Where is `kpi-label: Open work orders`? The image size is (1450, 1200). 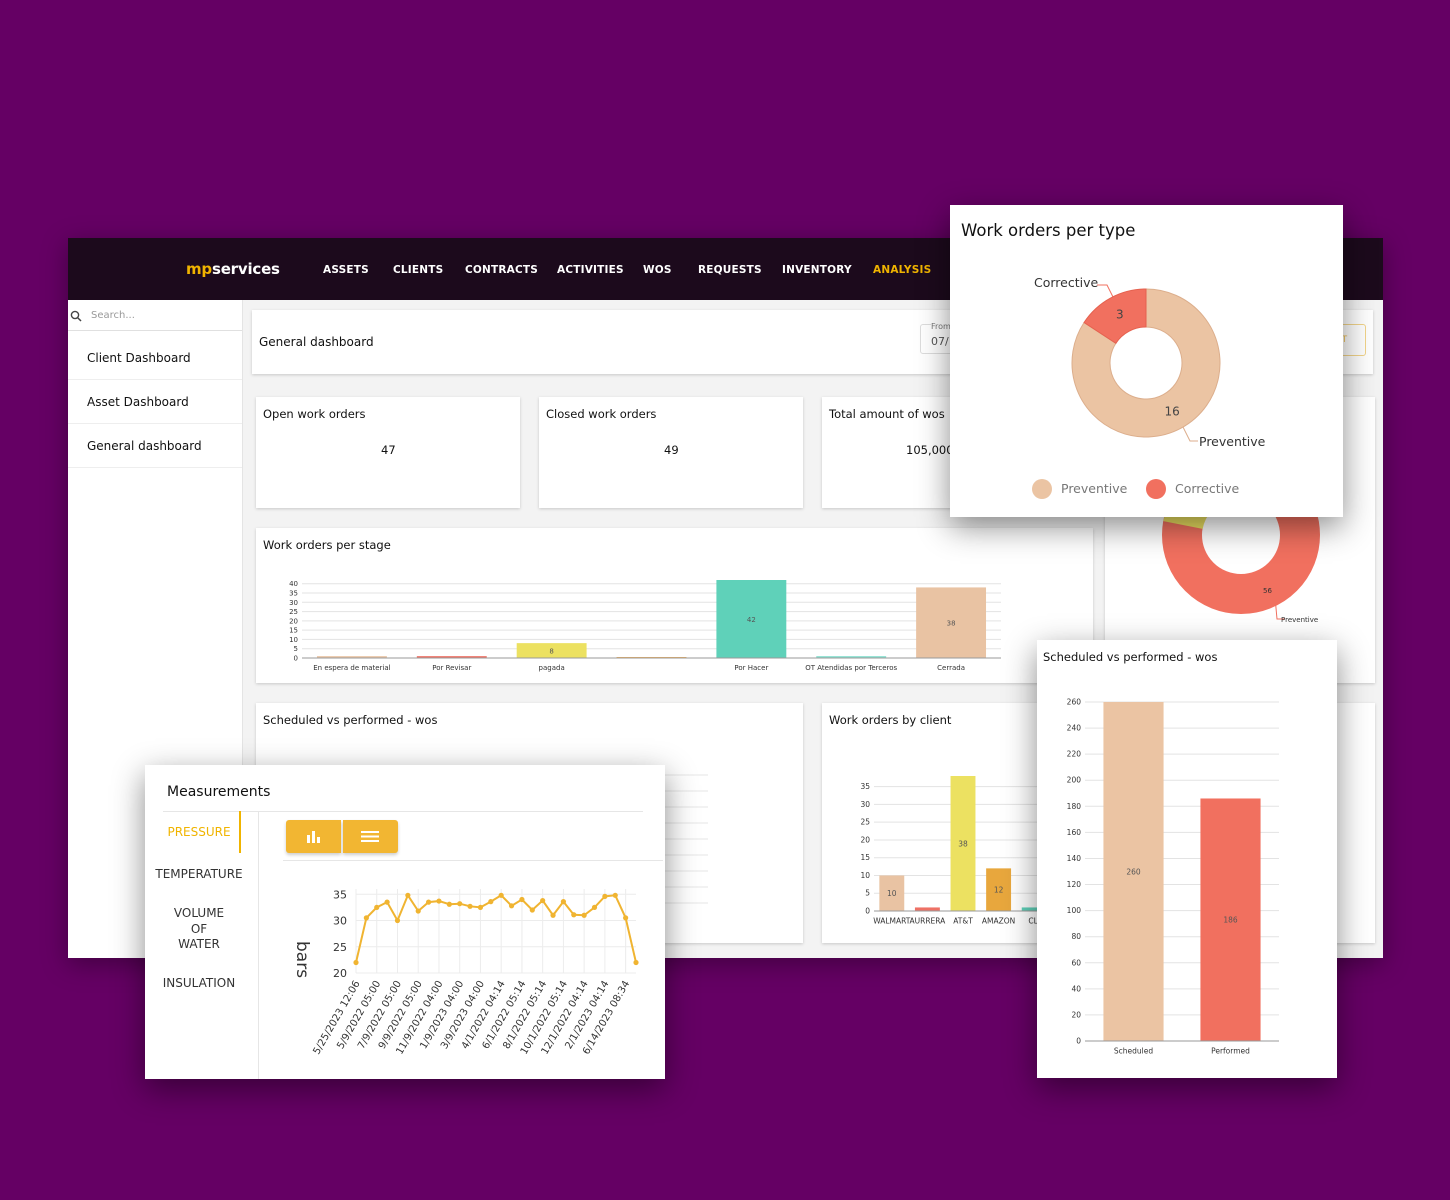 kpi-label: Open work orders is located at coordinates (314, 414).